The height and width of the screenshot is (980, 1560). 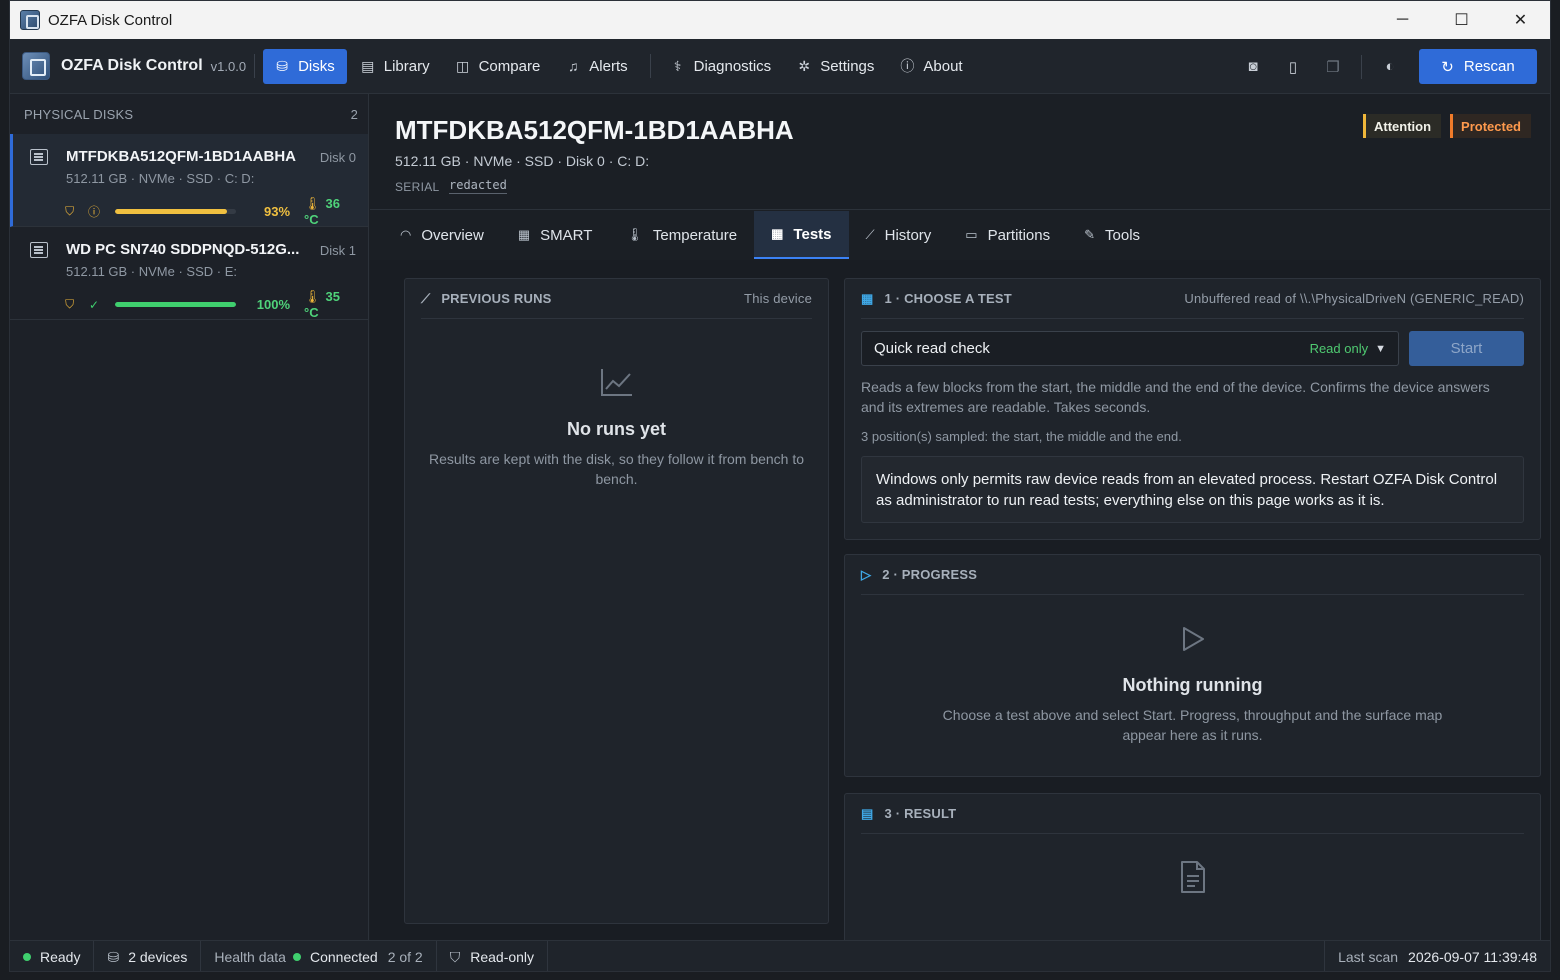 I want to click on document-icon, so click(x=1192, y=881).